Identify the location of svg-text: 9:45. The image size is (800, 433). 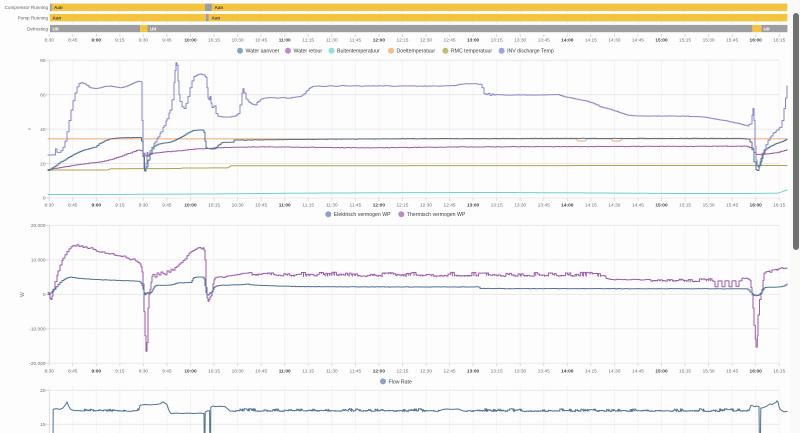
(167, 40).